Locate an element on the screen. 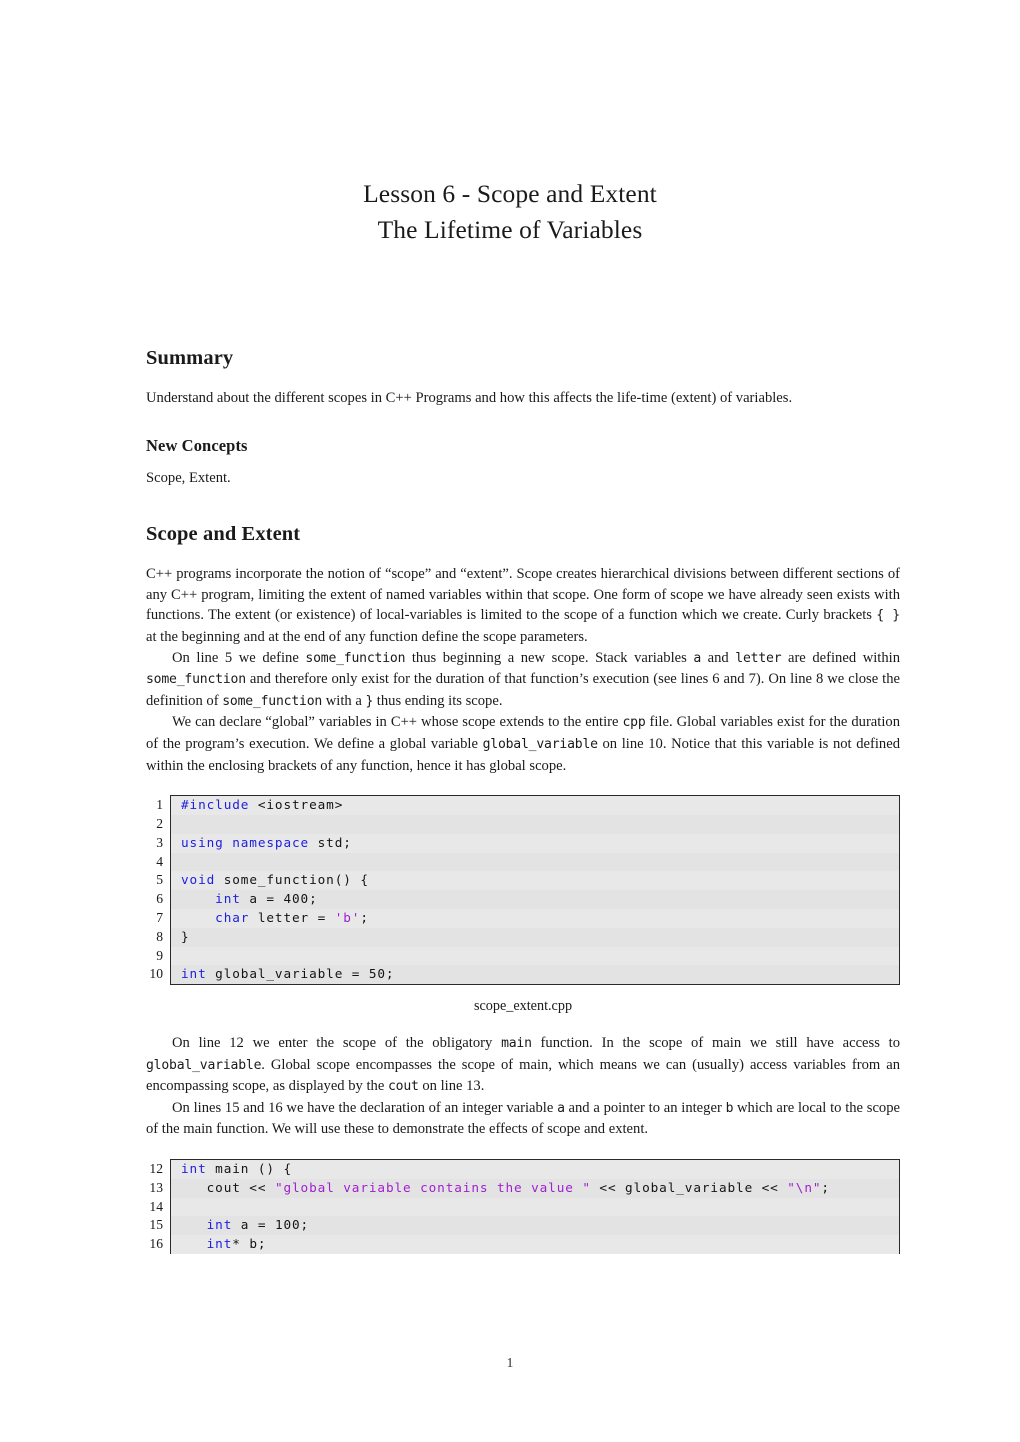 This screenshot has width=1020, height=1442. code-line: 4 is located at coordinates (527, 862).